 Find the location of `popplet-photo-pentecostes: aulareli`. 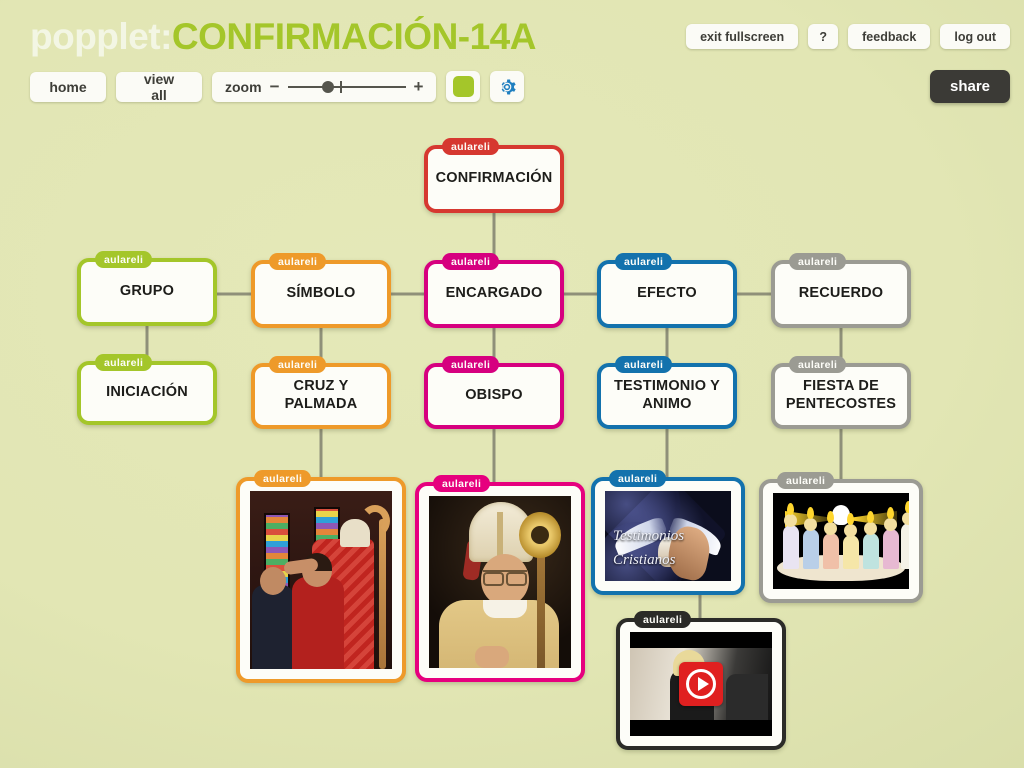

popplet-photo-pentecostes: aulareli is located at coordinates (841, 537).